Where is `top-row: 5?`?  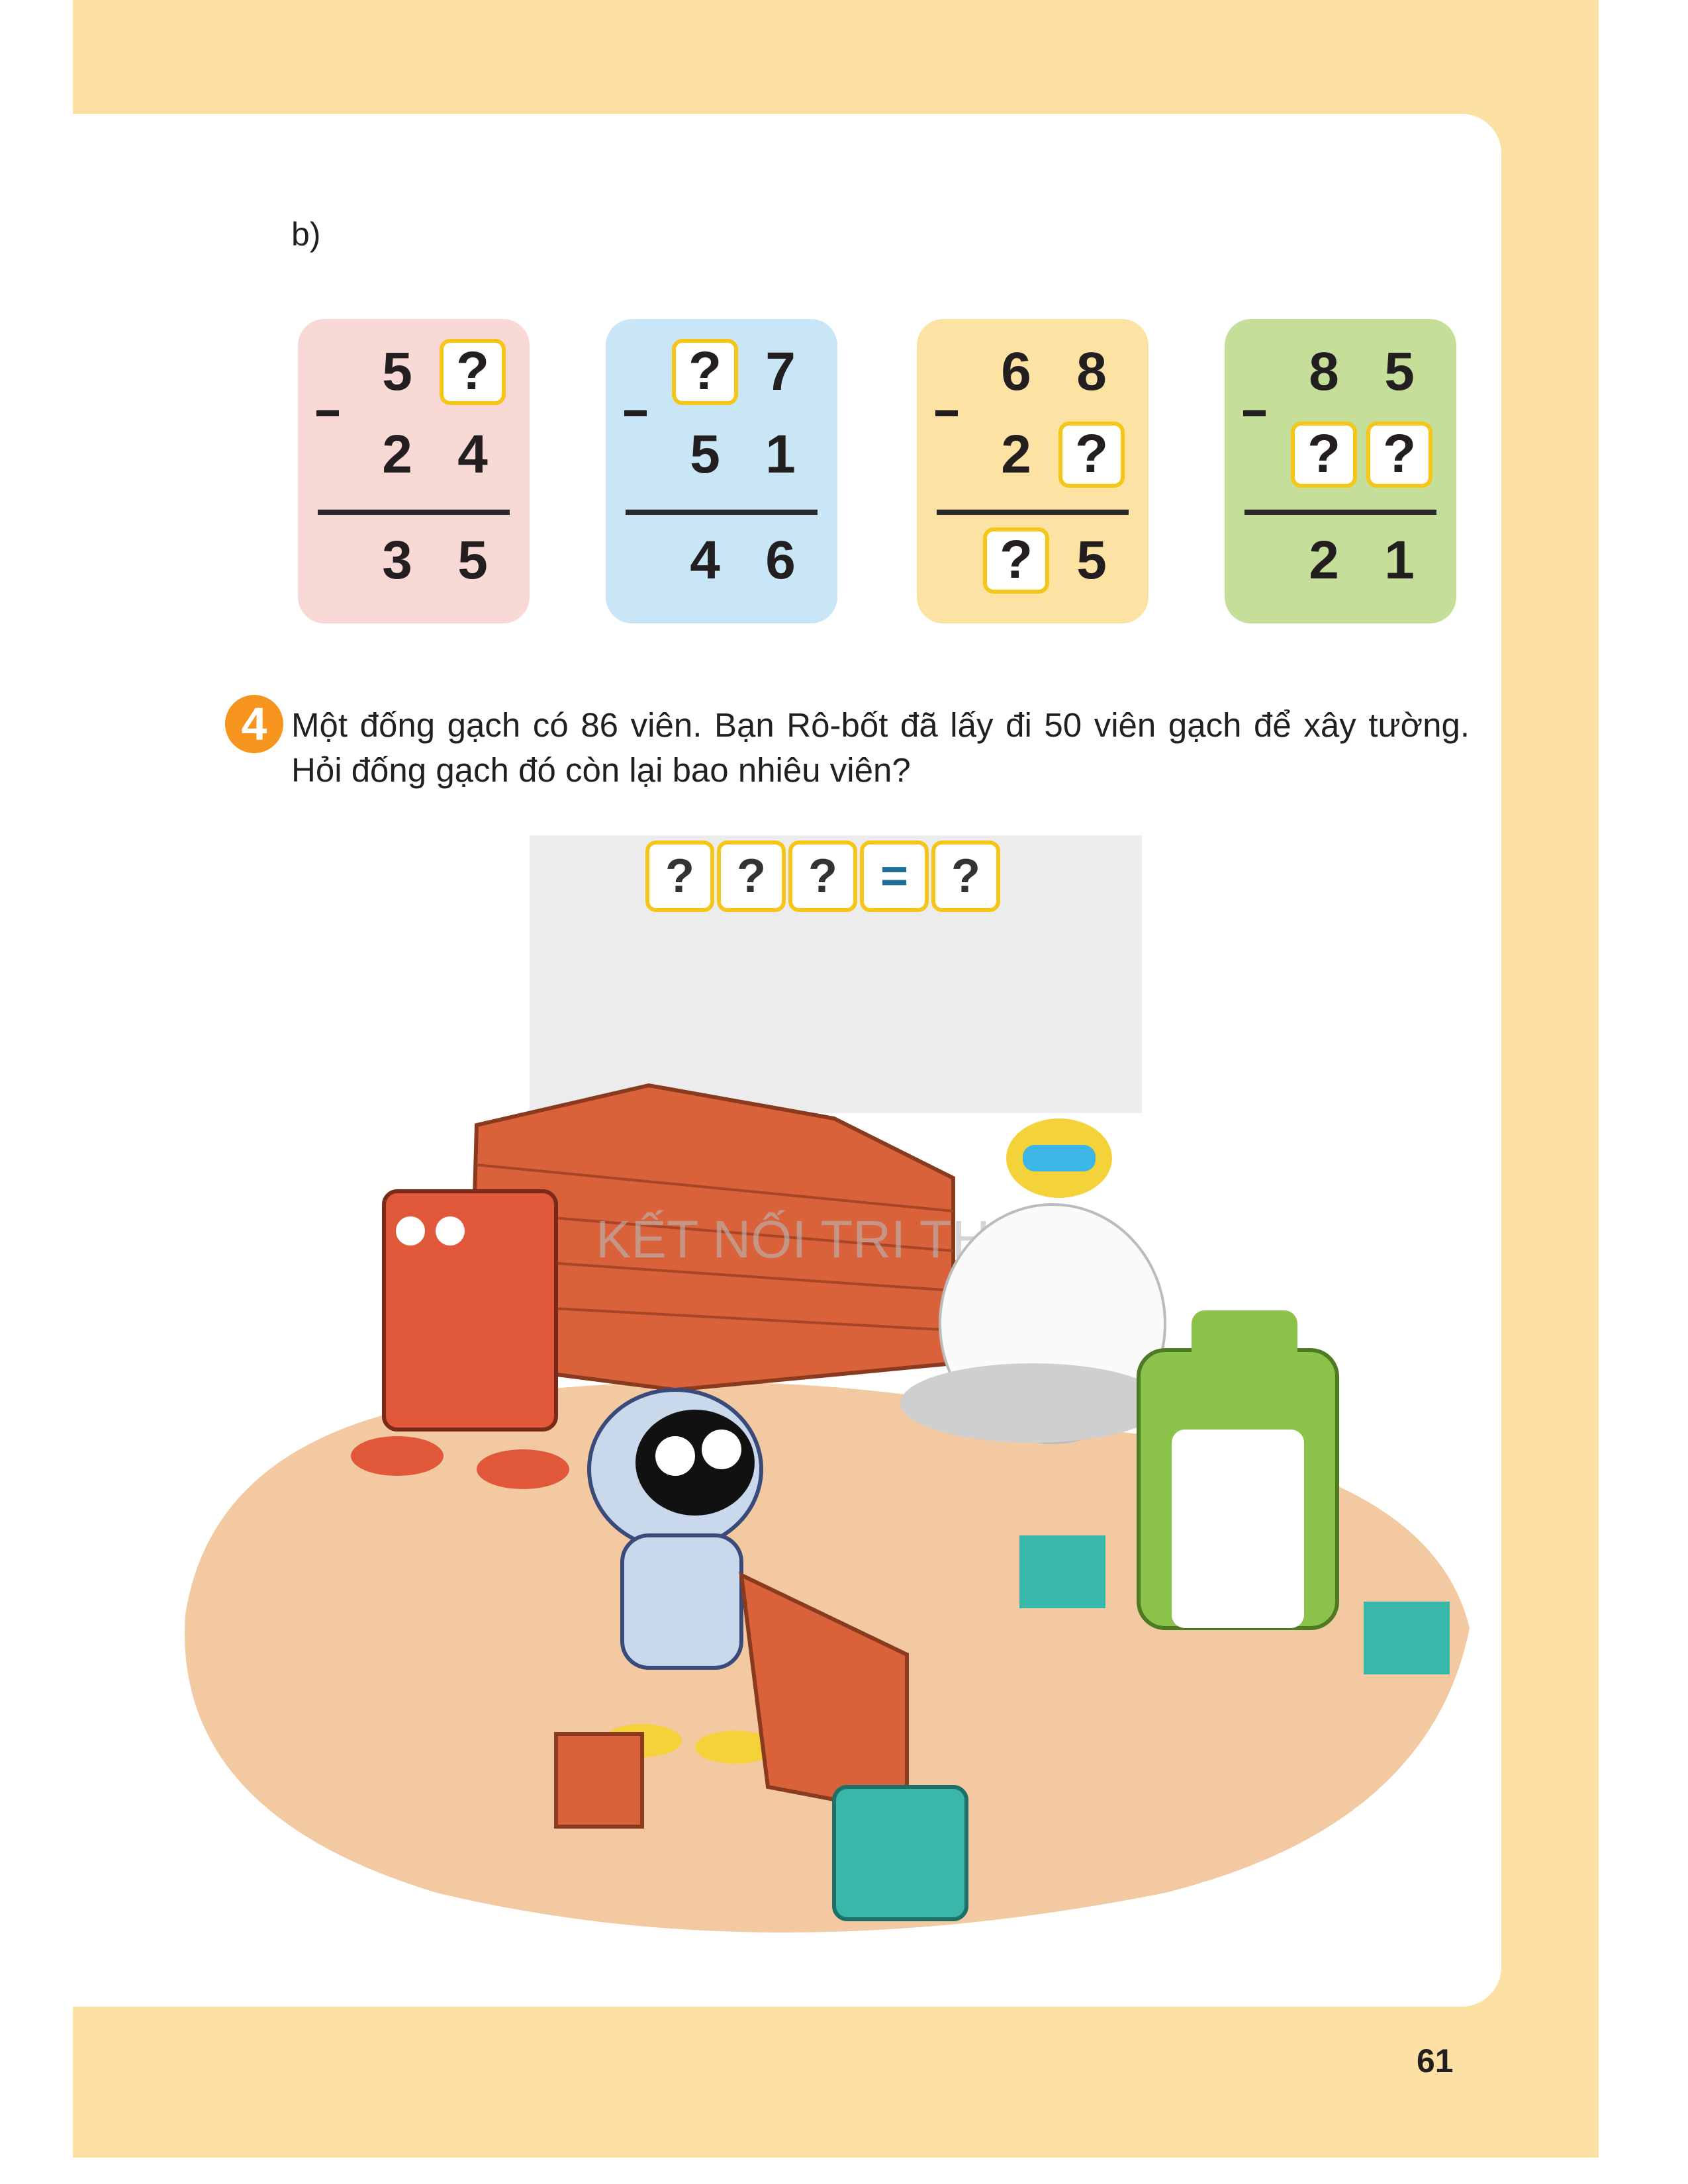
top-row: 5? is located at coordinates (437, 372).